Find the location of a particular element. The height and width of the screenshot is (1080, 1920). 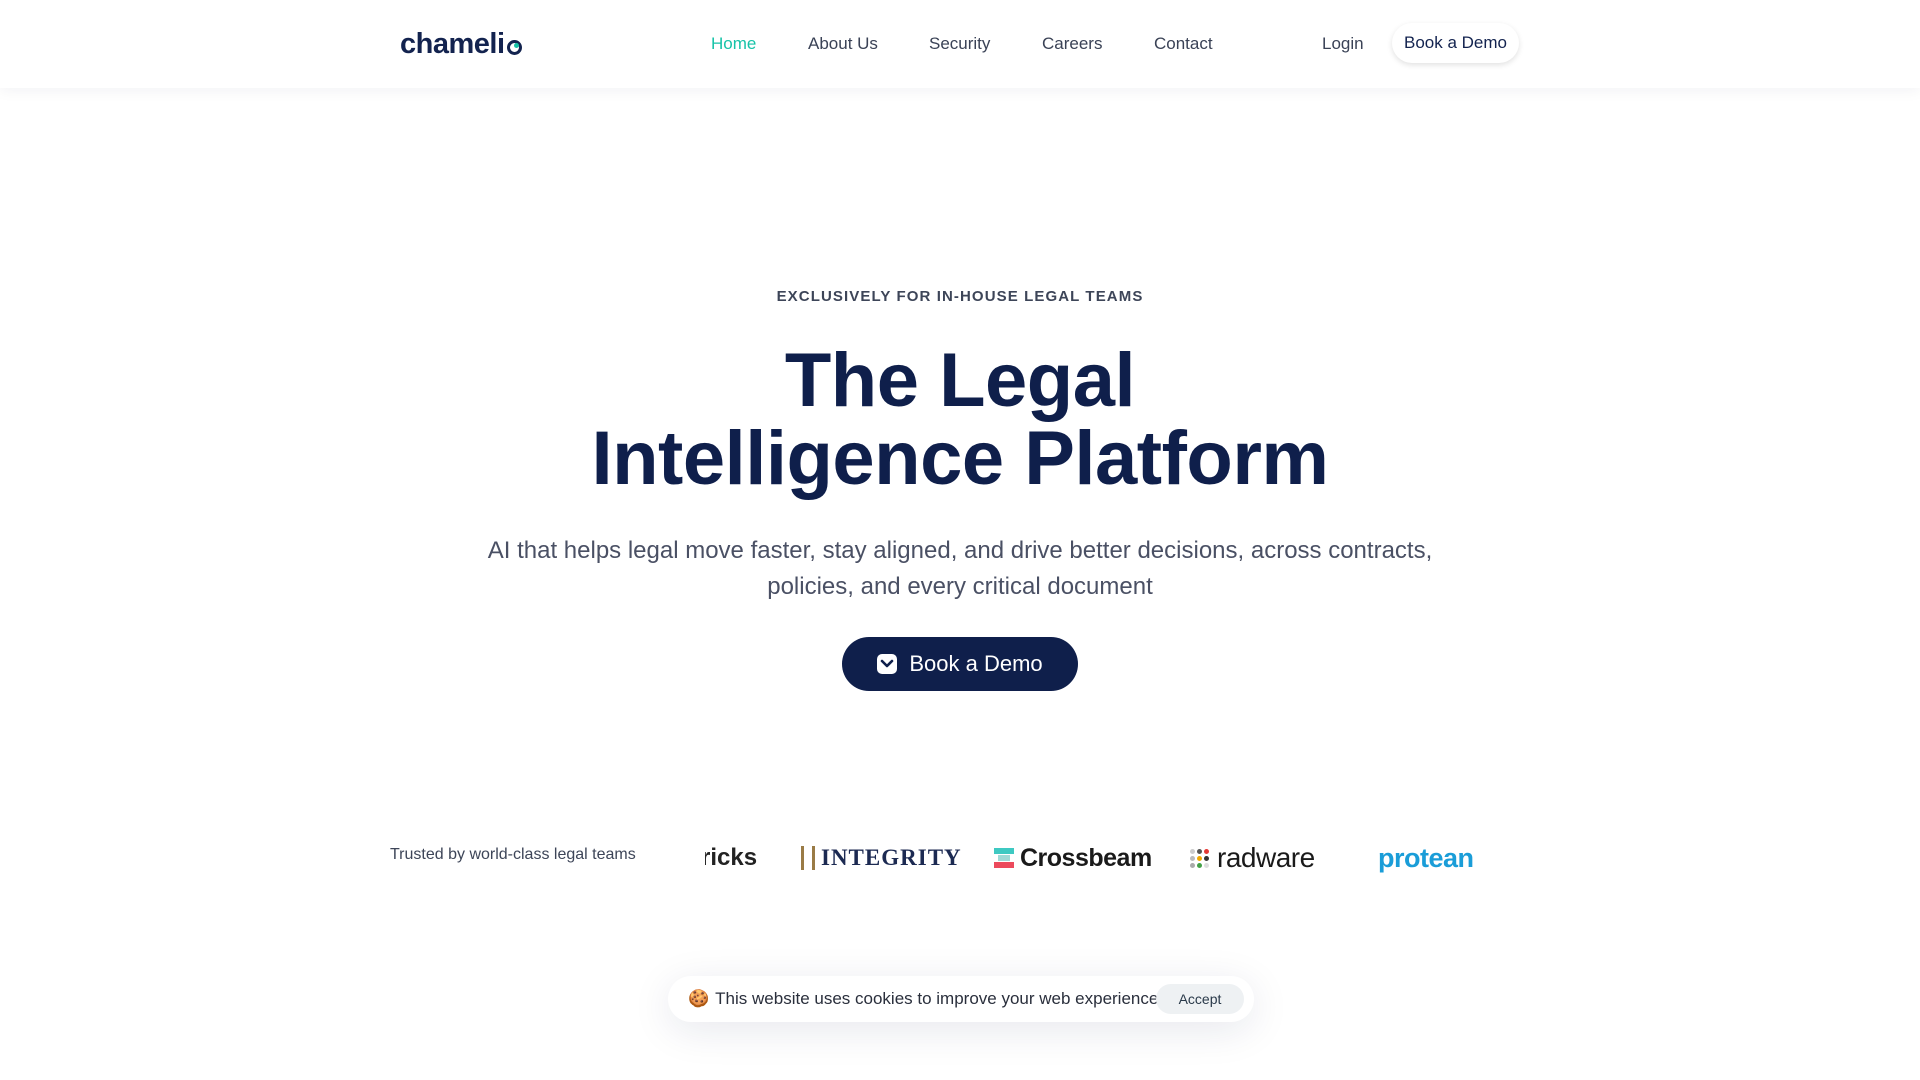

hero-title-line-1: The Legal is located at coordinates (960, 380).